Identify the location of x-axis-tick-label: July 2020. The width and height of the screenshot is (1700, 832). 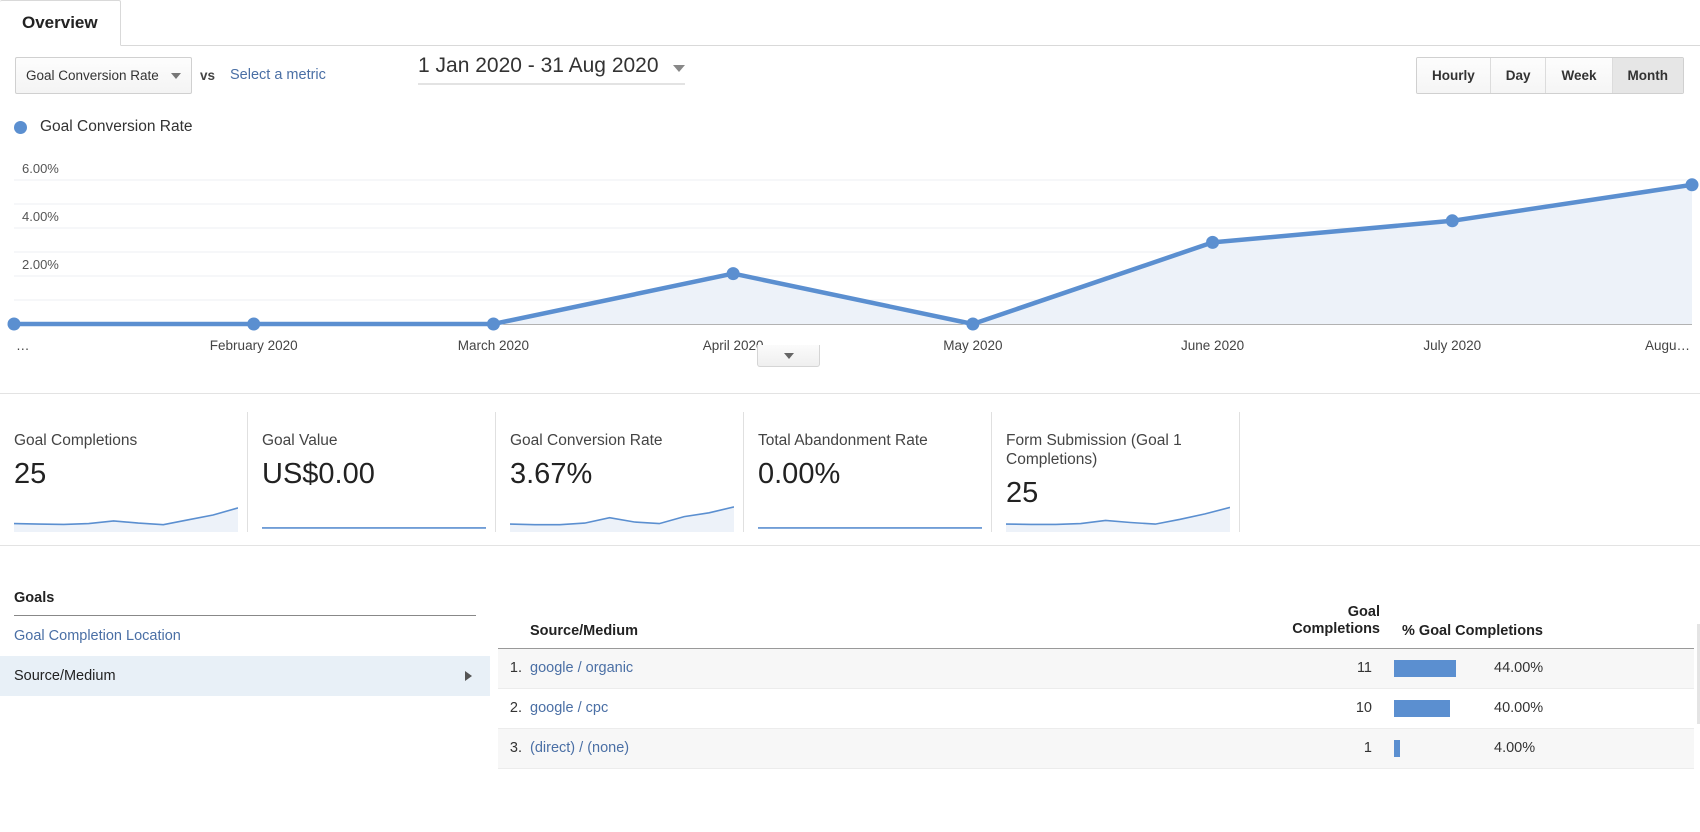
(1452, 345).